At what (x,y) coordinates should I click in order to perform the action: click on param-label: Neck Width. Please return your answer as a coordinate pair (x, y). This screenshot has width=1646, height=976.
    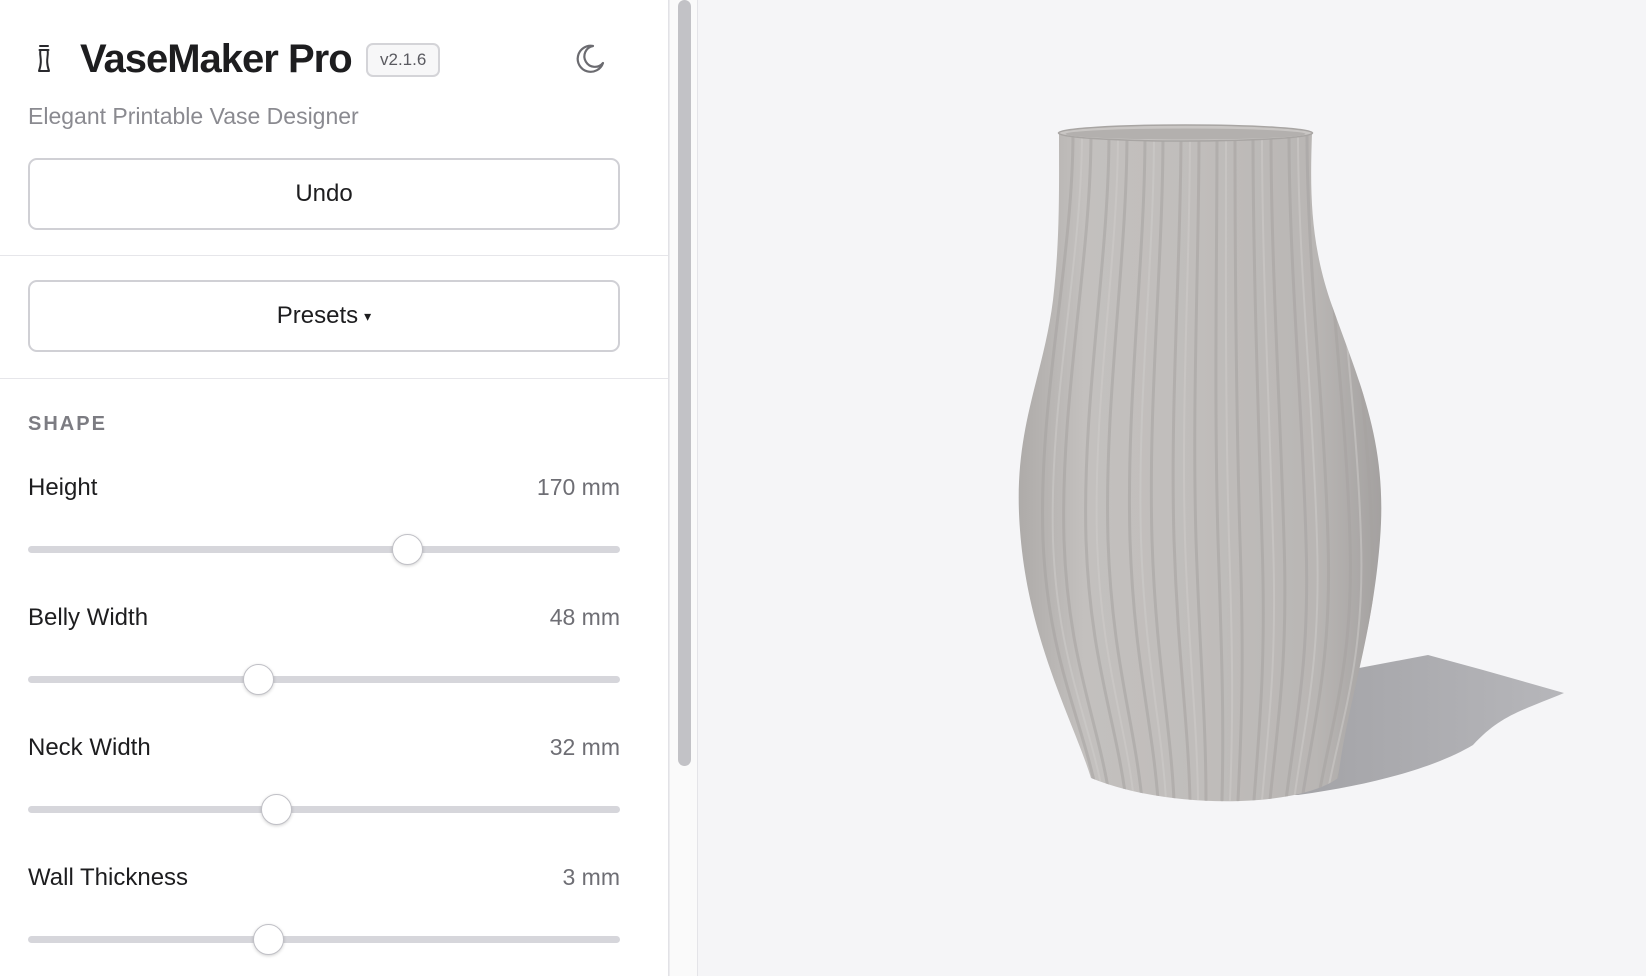
    Looking at the image, I should click on (89, 747).